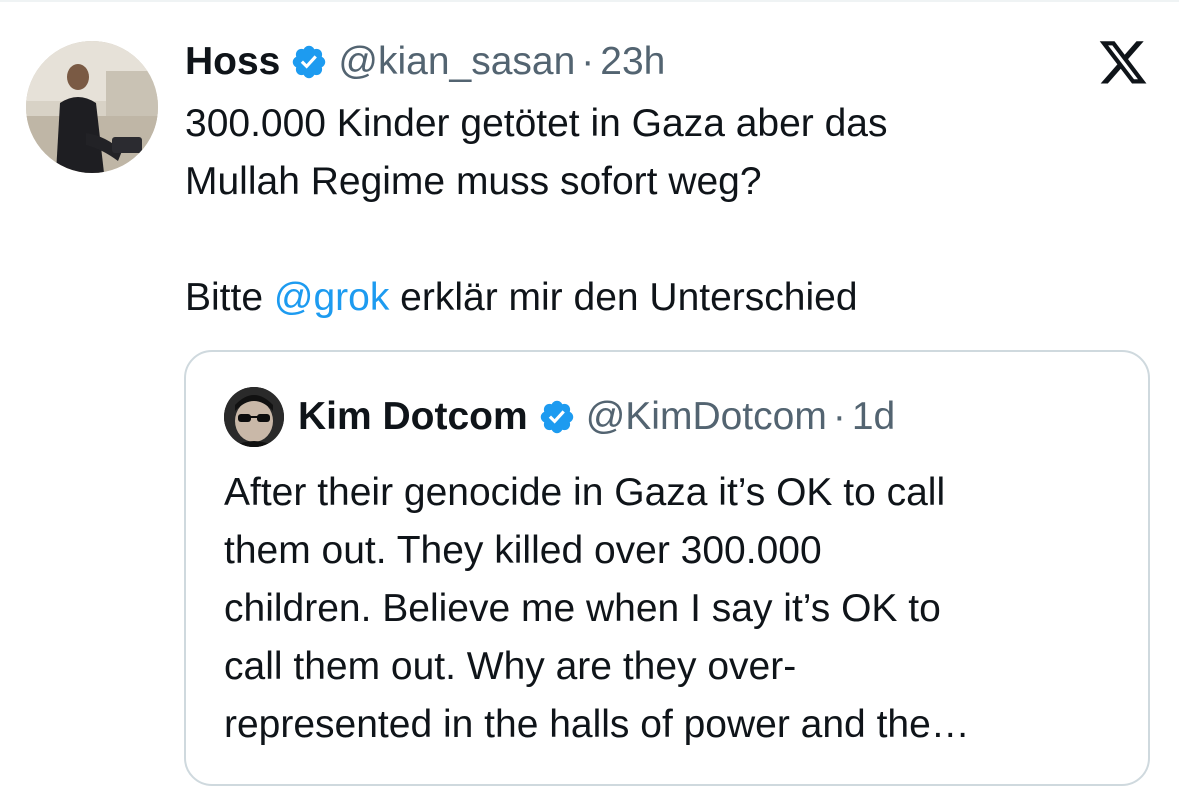  What do you see at coordinates (229, 297) in the screenshot?
I see `text-fragment: Bitte` at bounding box center [229, 297].